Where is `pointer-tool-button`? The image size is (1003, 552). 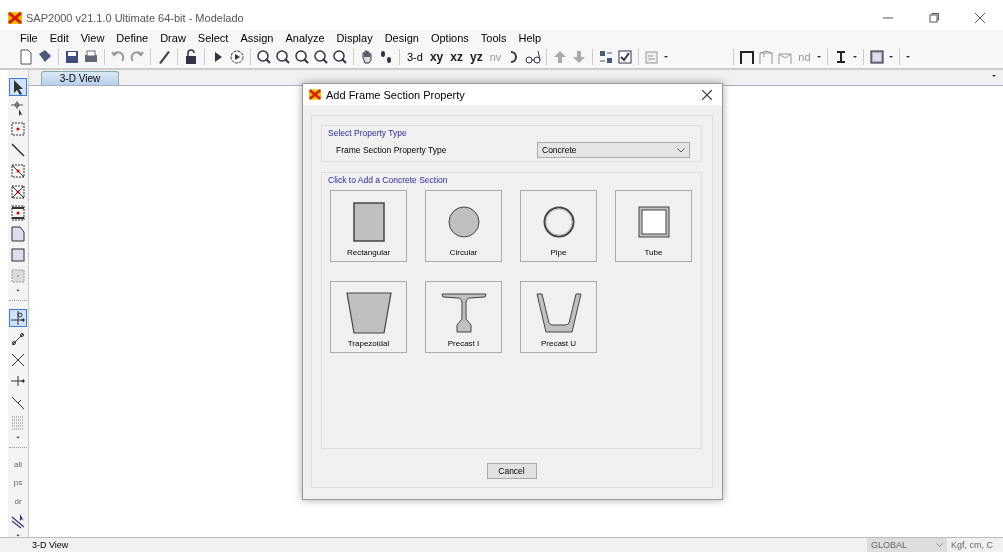
pointer-tool-button is located at coordinates (18, 87).